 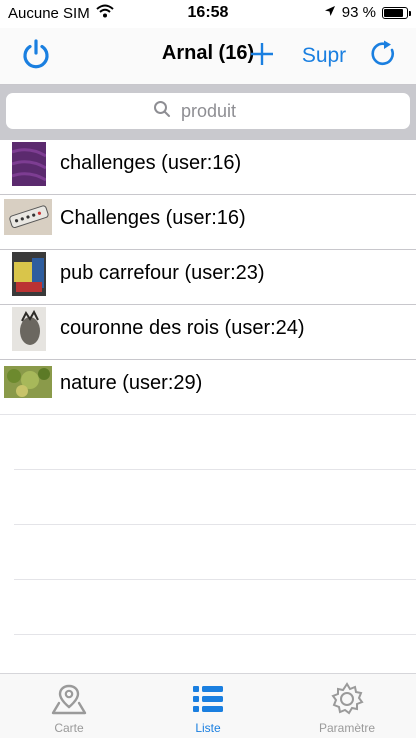 I want to click on search-bar, so click(x=208, y=112).